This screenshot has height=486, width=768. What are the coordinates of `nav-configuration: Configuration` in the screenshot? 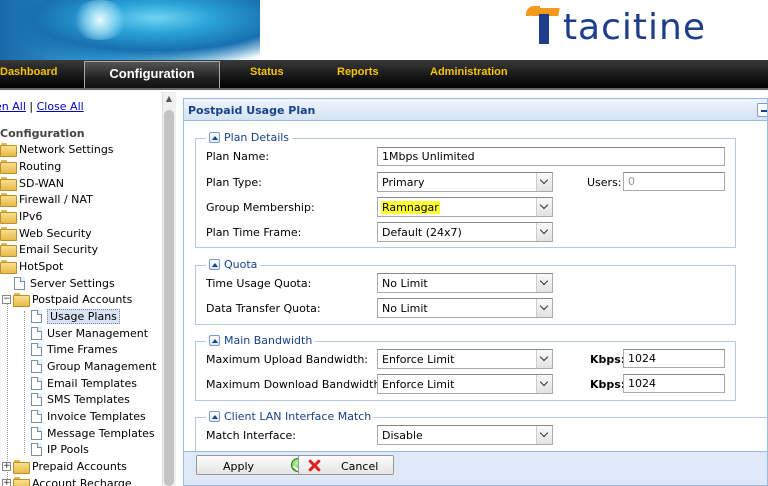 It's located at (152, 74).